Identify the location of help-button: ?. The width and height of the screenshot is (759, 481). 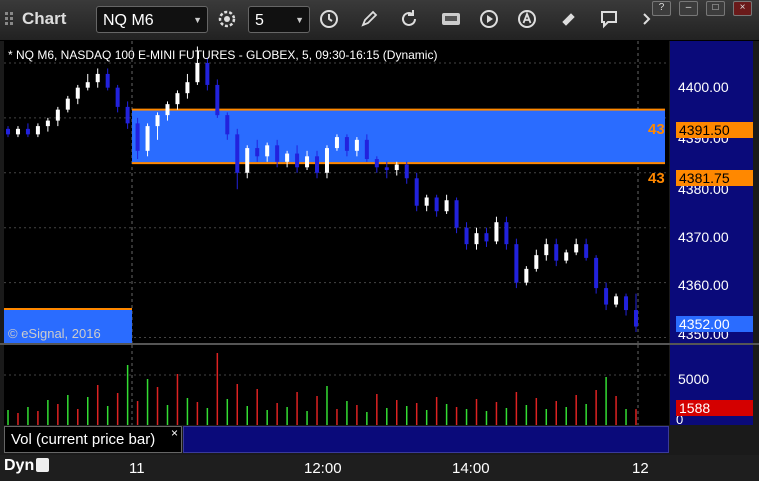
(661, 8).